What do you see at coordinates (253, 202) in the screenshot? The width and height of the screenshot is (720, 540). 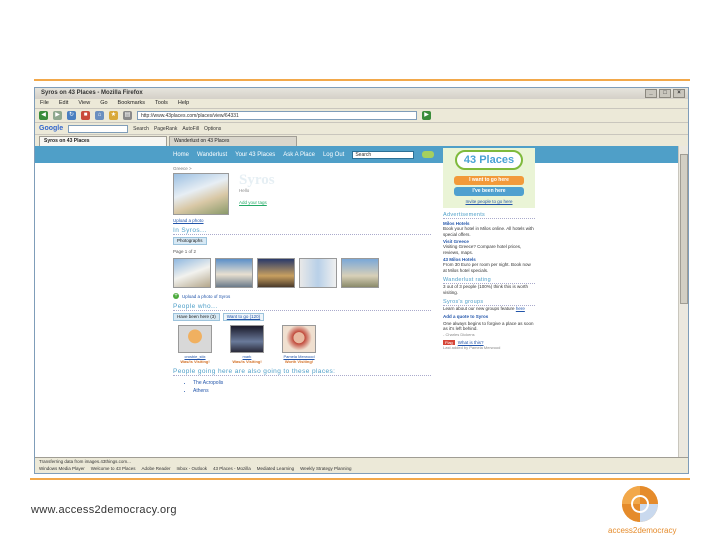 I see `add-tags-link: Add your tags` at bounding box center [253, 202].